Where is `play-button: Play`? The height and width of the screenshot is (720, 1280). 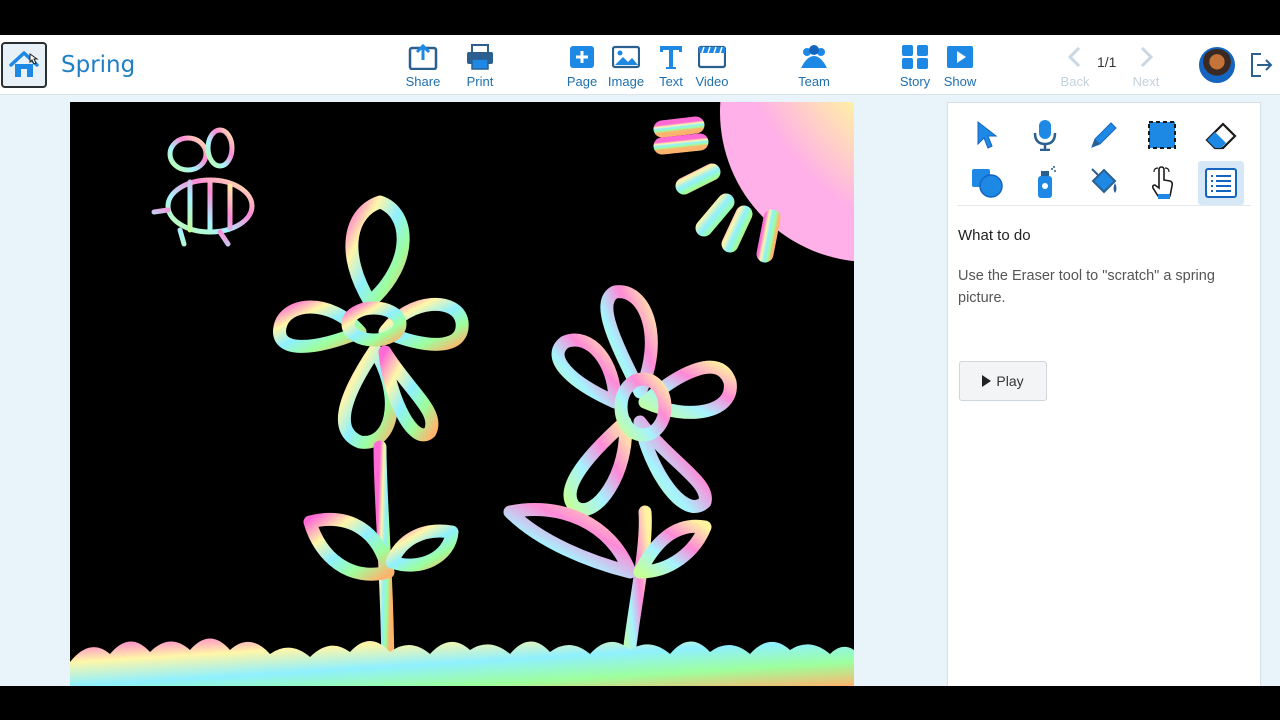 play-button: Play is located at coordinates (1003, 381).